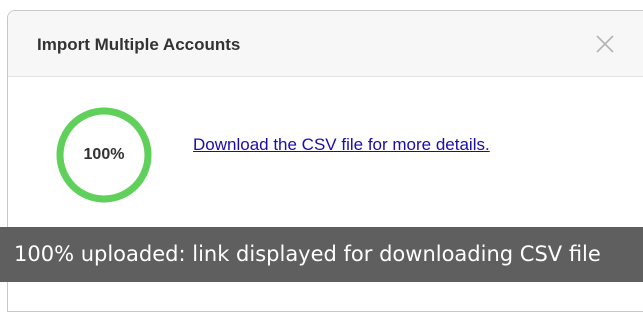 This screenshot has width=643, height=312. Describe the element at coordinates (341, 145) in the screenshot. I see `download-csv-link: Download the CSV file for more details.` at that location.